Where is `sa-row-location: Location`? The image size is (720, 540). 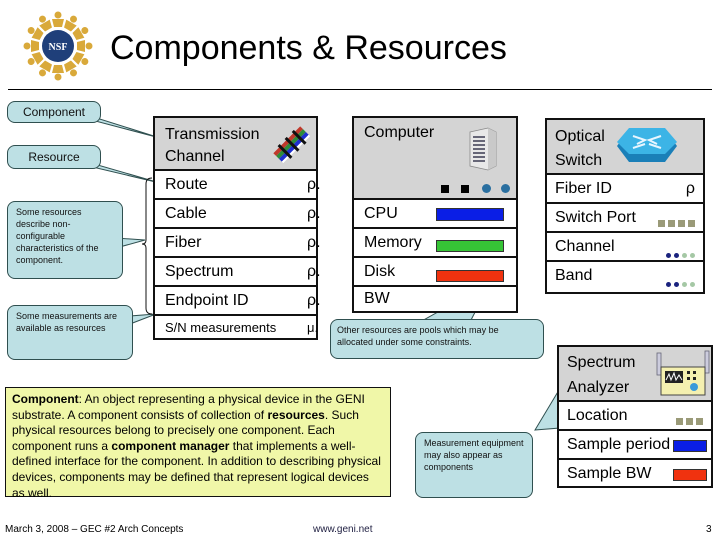 sa-row-location: Location is located at coordinates (635, 416).